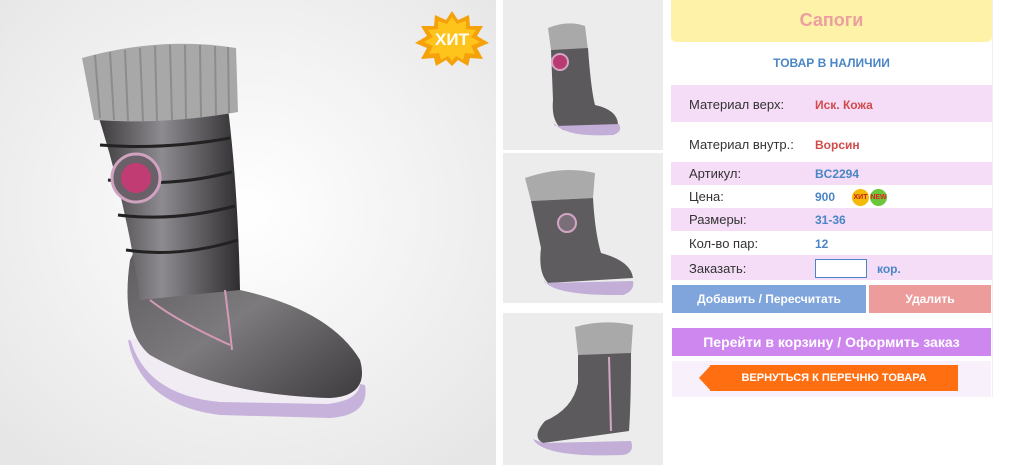 This screenshot has height=473, width=1009. I want to click on availability-status: ТОВАР В НАЛИЧИИ, so click(831, 63).